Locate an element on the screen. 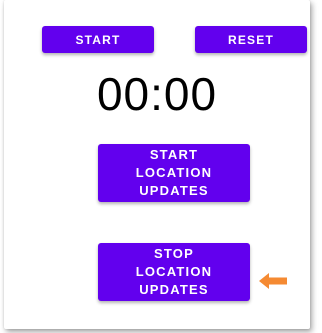 The width and height of the screenshot is (322, 333). left-arrow-icon is located at coordinates (273, 281).